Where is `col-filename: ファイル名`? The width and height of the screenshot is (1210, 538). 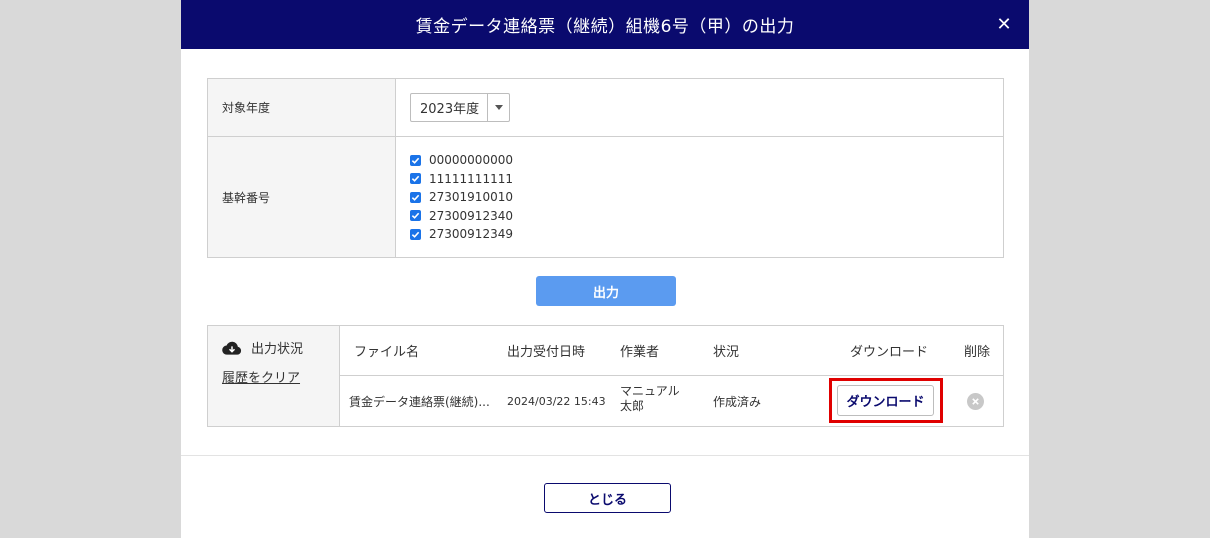
col-filename: ファイル名 is located at coordinates (387, 352).